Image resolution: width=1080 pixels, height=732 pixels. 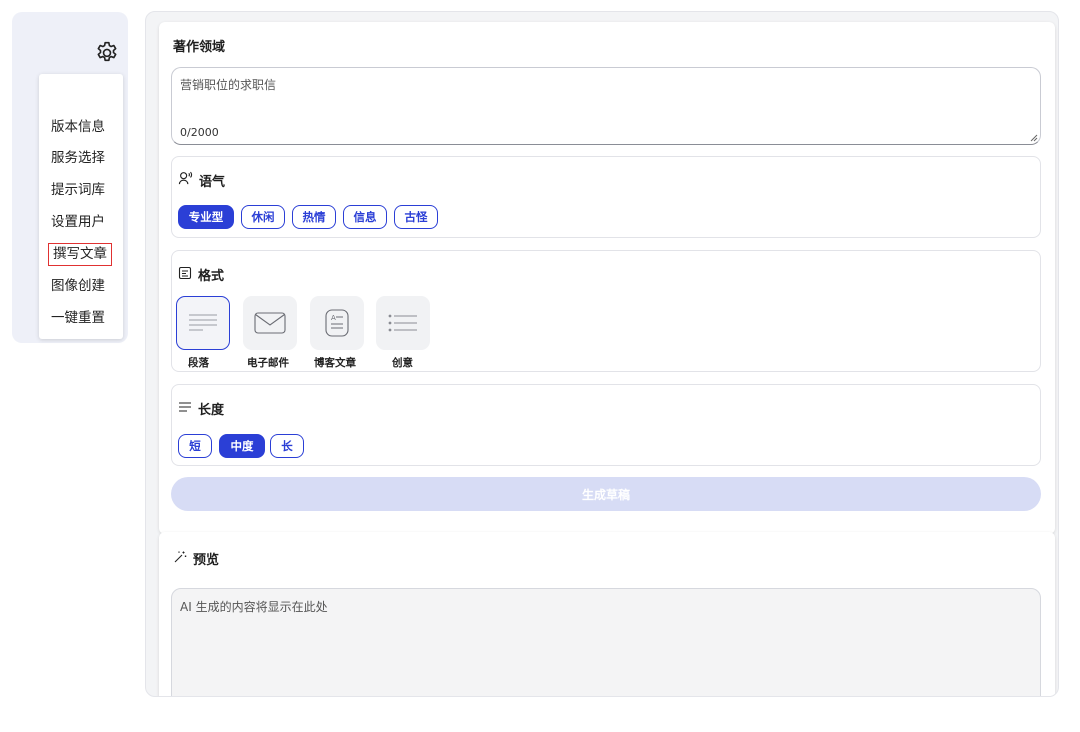 I want to click on length-chip-long: 长, so click(x=287, y=446).